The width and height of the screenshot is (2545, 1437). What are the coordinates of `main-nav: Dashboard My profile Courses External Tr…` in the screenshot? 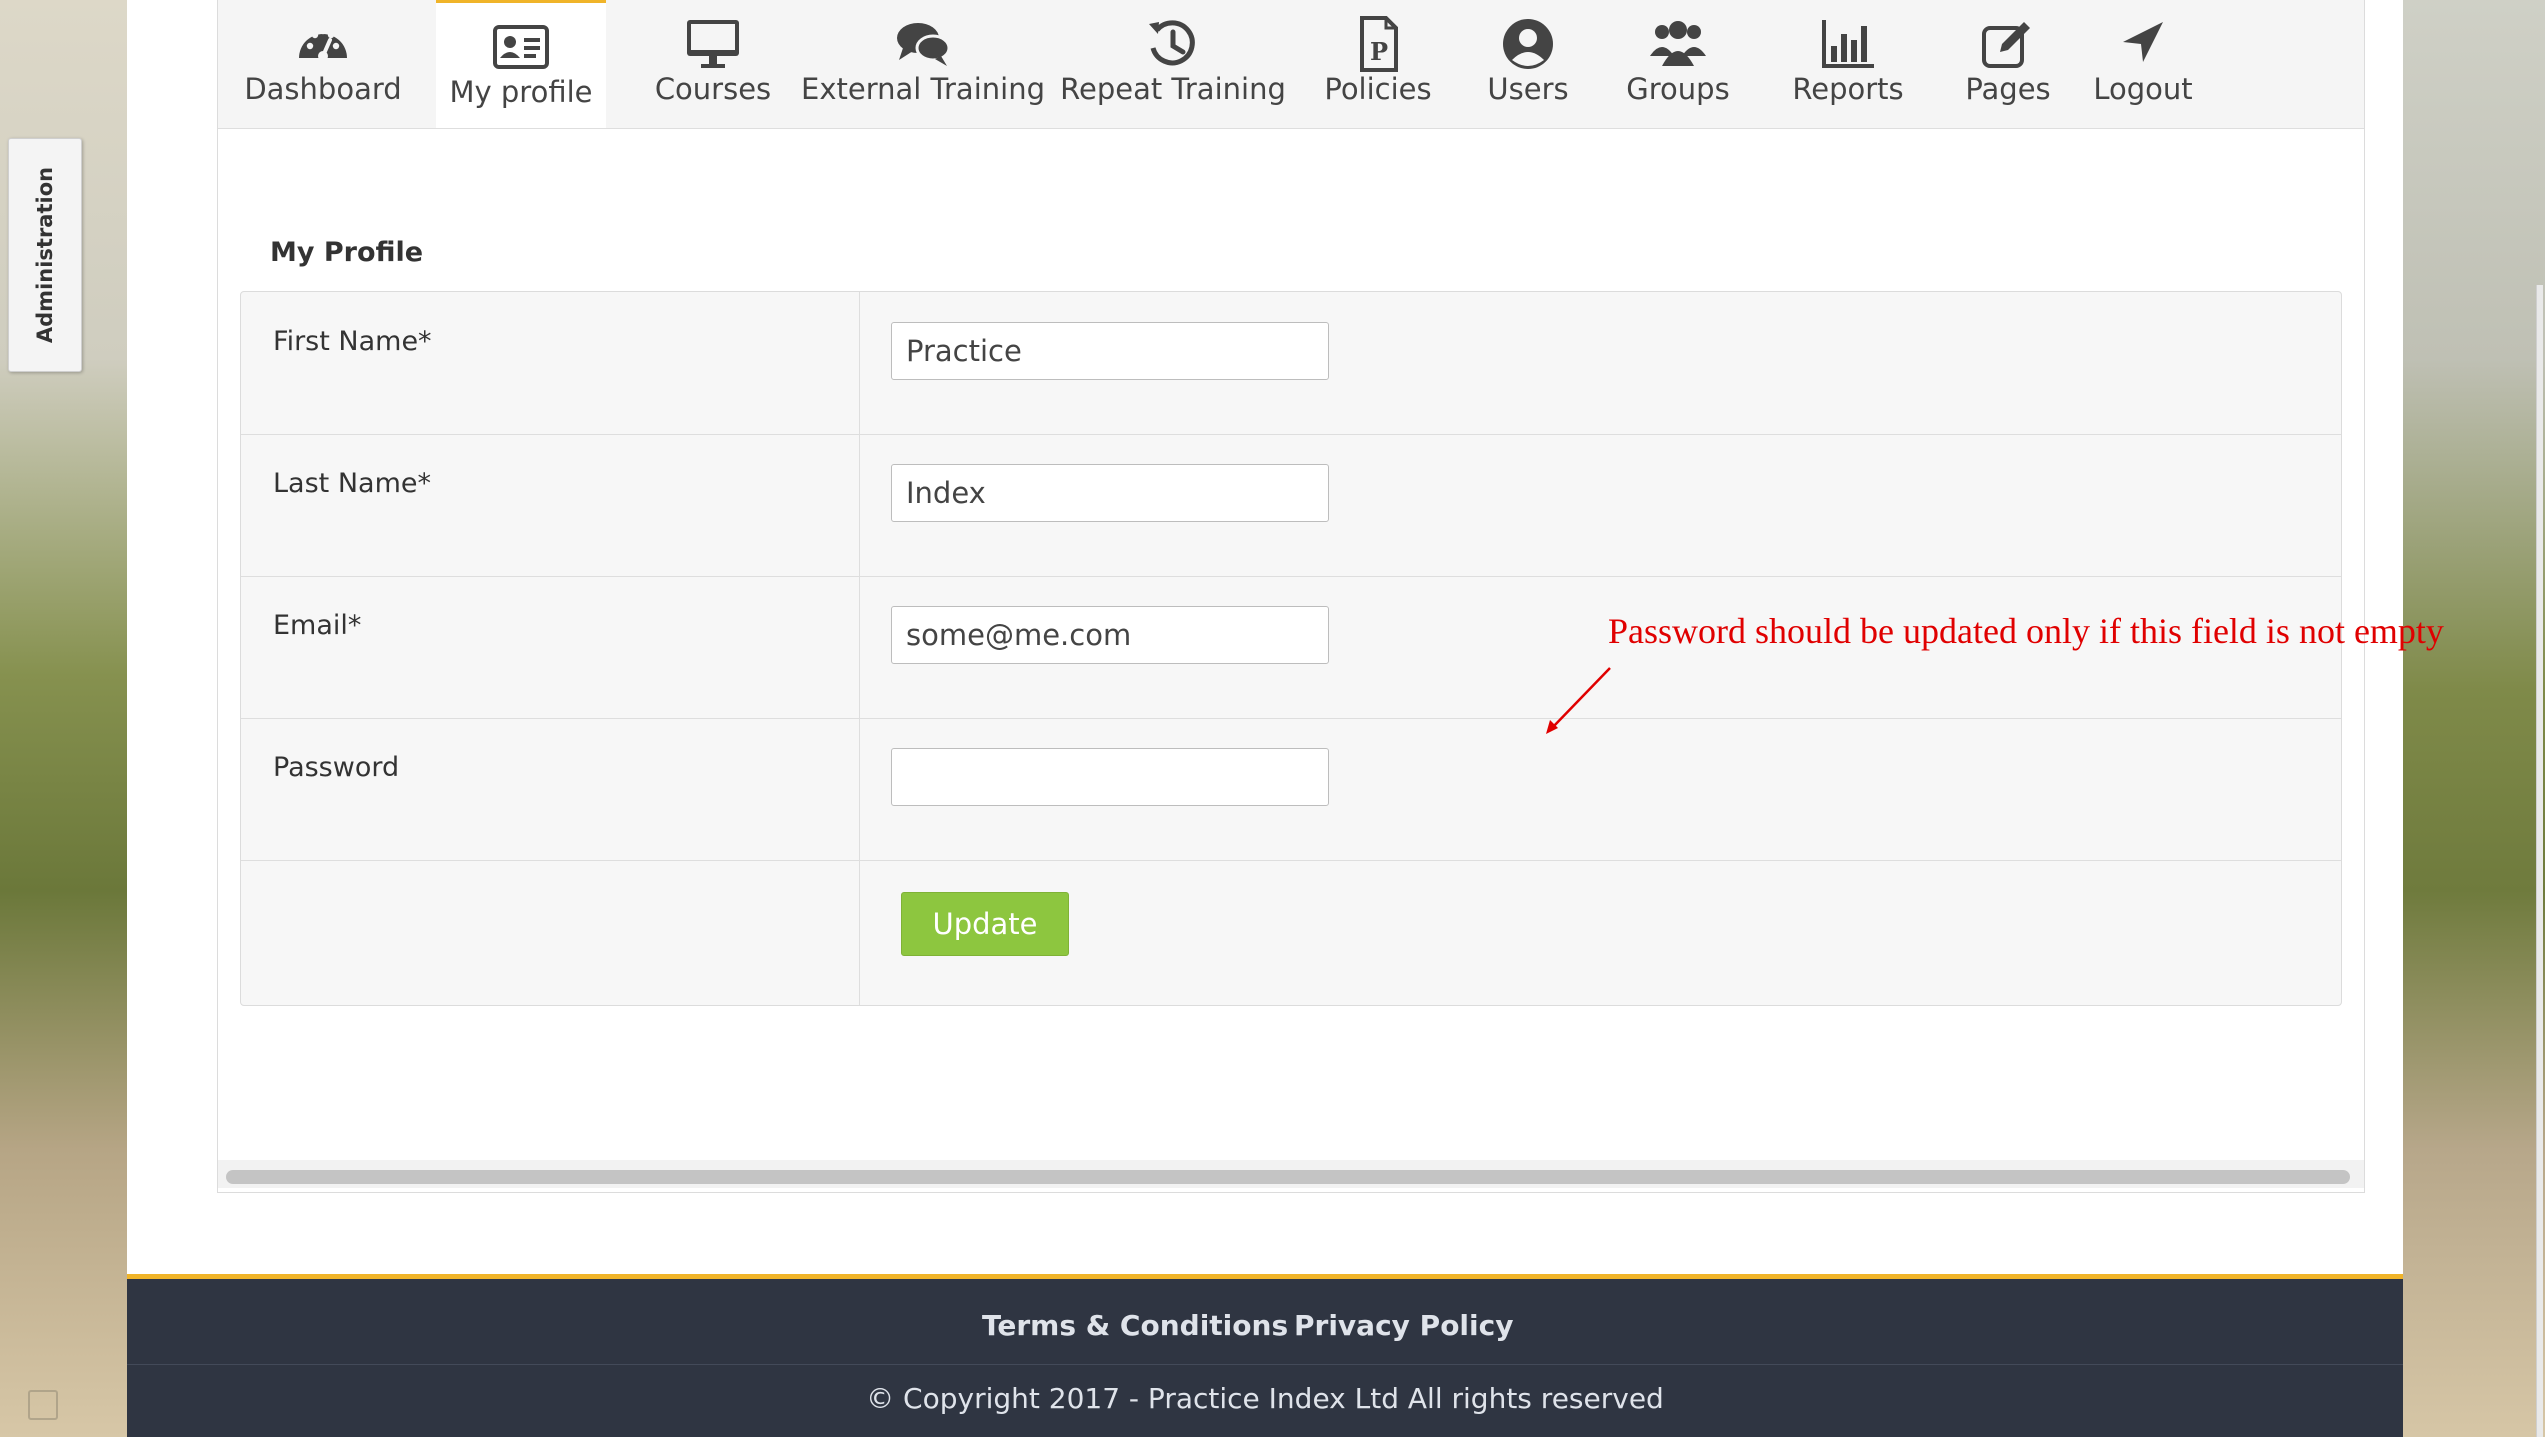 It's located at (1291, 64).